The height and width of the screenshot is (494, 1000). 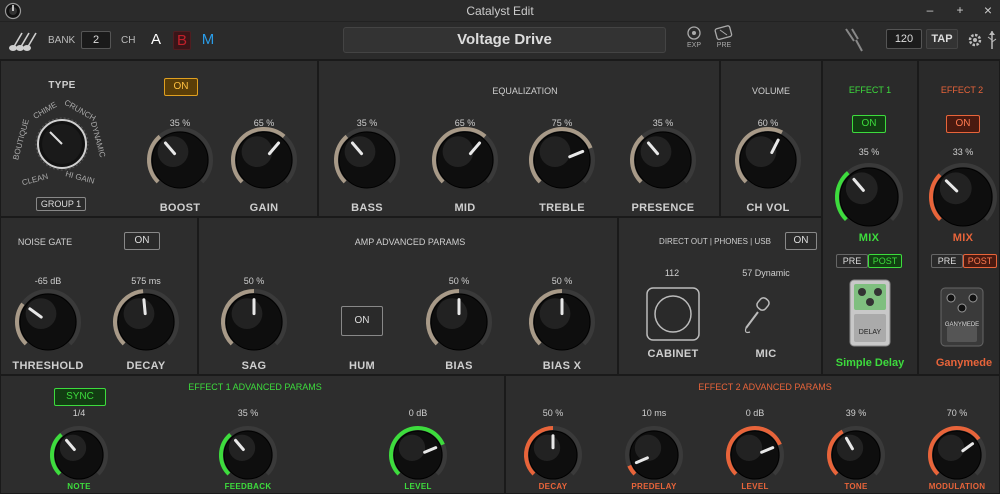 I want to click on decay-knob, so click(x=146, y=322).